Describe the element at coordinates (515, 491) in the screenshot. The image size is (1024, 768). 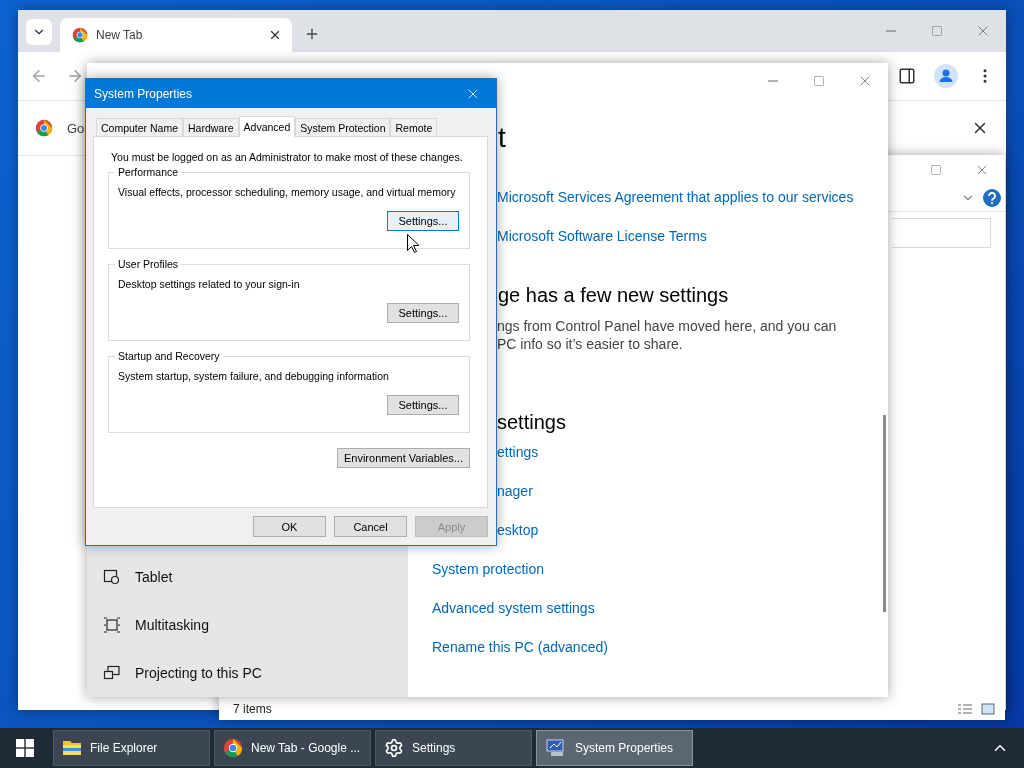
I see `related-link: nager` at that location.